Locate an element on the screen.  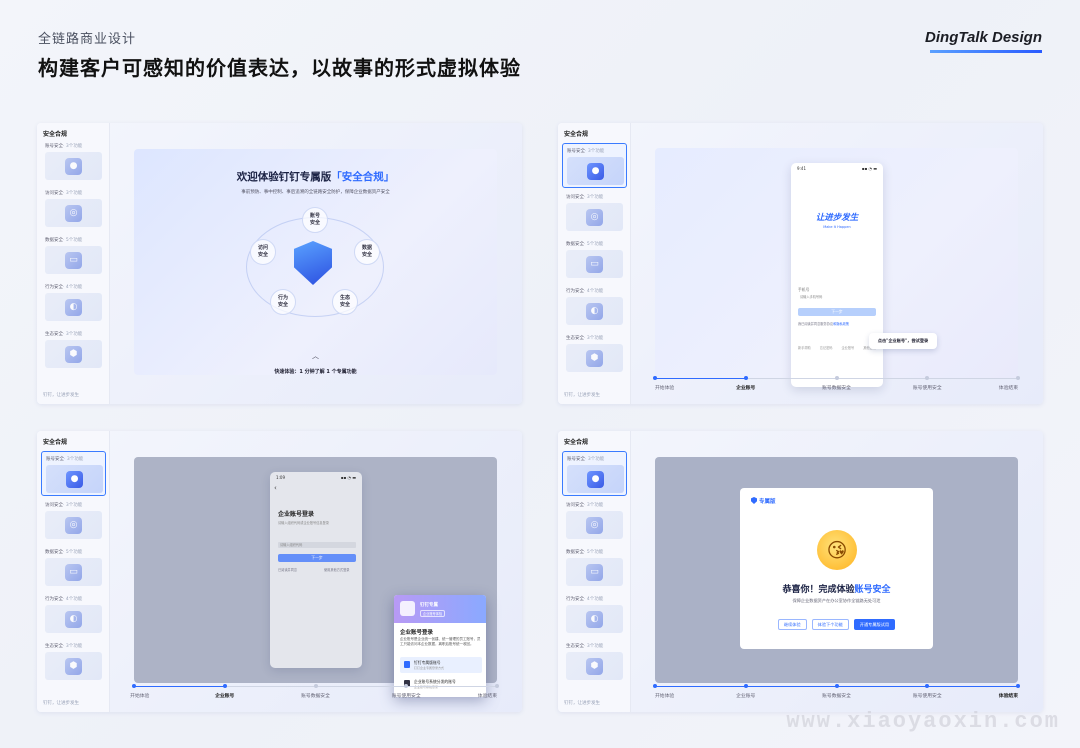
popup-tag: 企业账号体验 is located at coordinates (433, 613).